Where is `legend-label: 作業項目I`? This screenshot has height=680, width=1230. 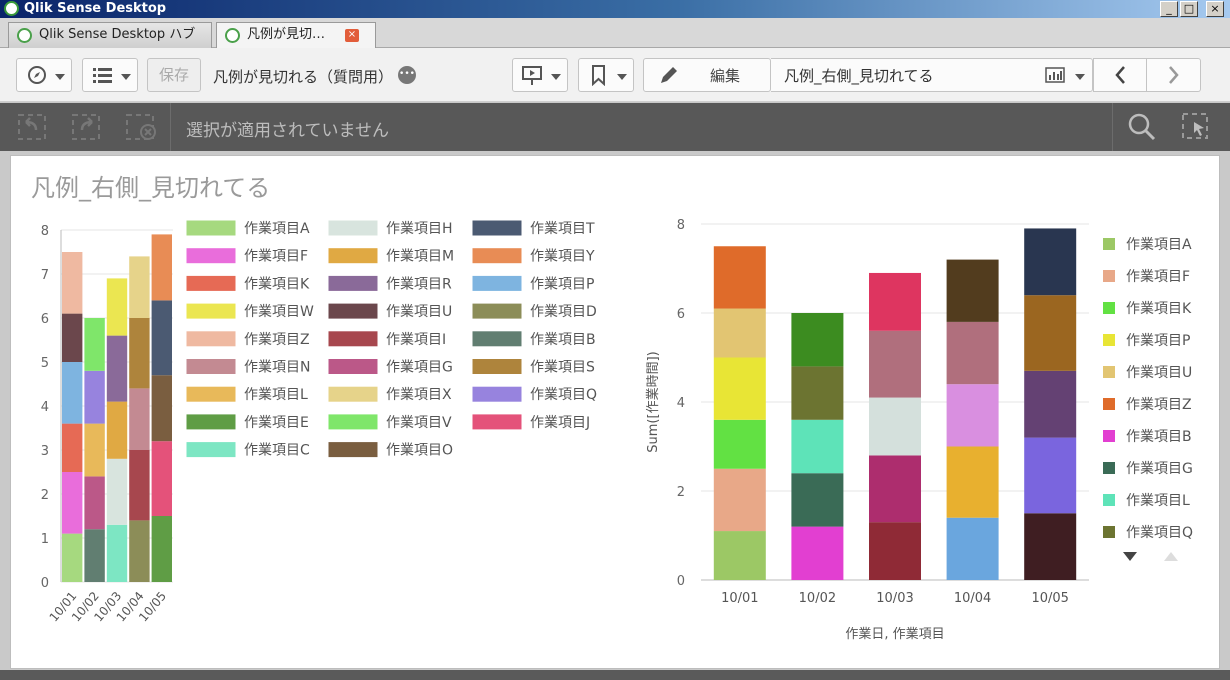 legend-label: 作業項目I is located at coordinates (416, 340).